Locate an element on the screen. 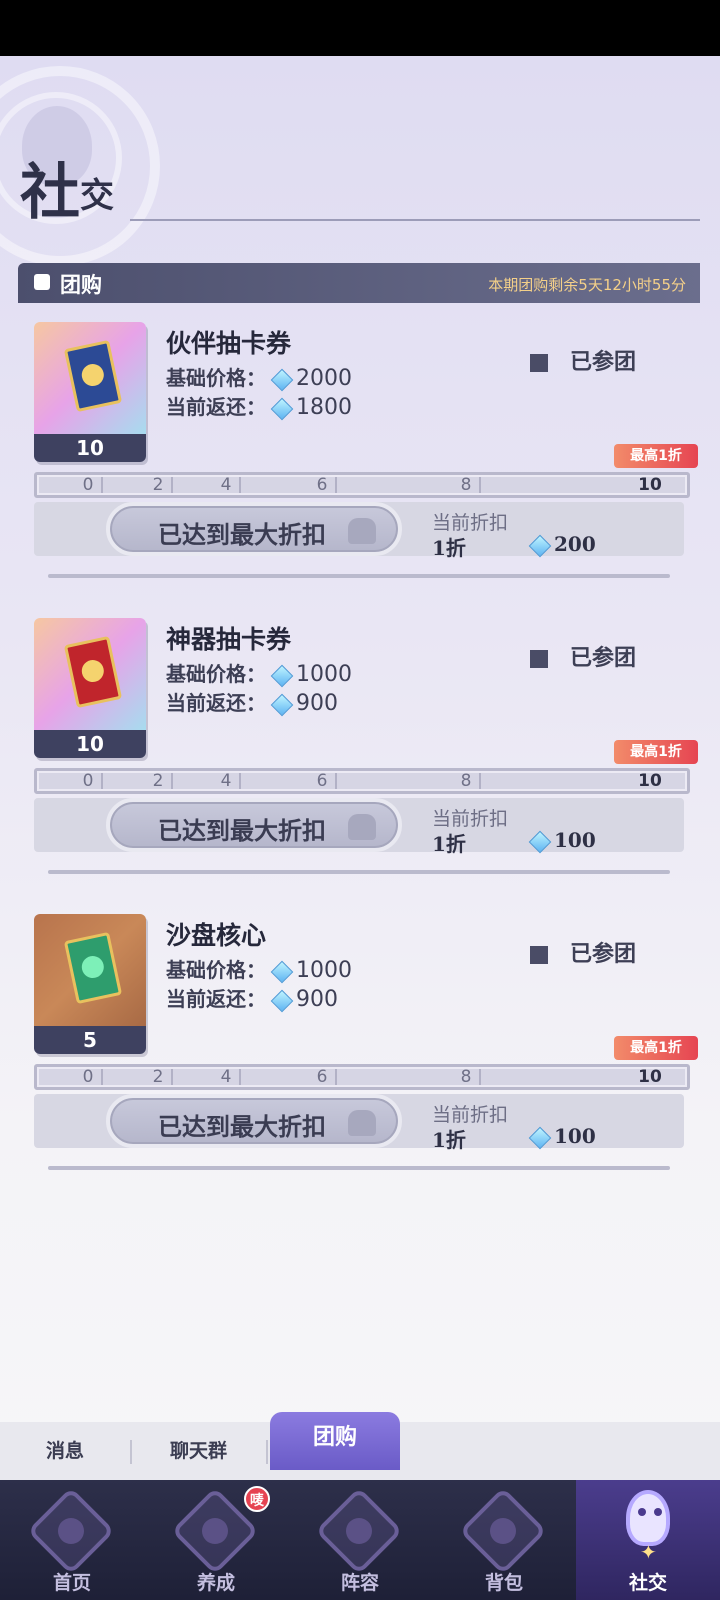 Image resolution: width=720 pixels, height=1600 pixels. nav-social-label: 社交 is located at coordinates (647, 1583).